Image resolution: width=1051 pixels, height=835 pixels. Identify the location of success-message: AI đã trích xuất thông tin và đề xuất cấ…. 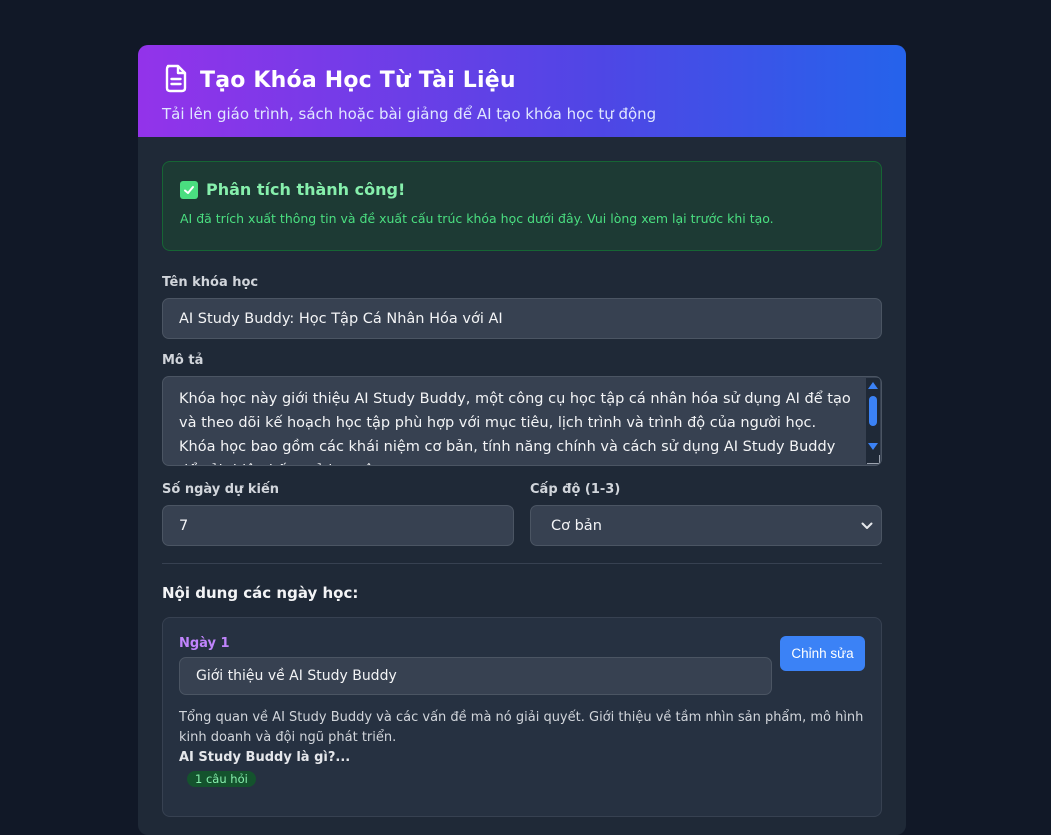
(477, 218).